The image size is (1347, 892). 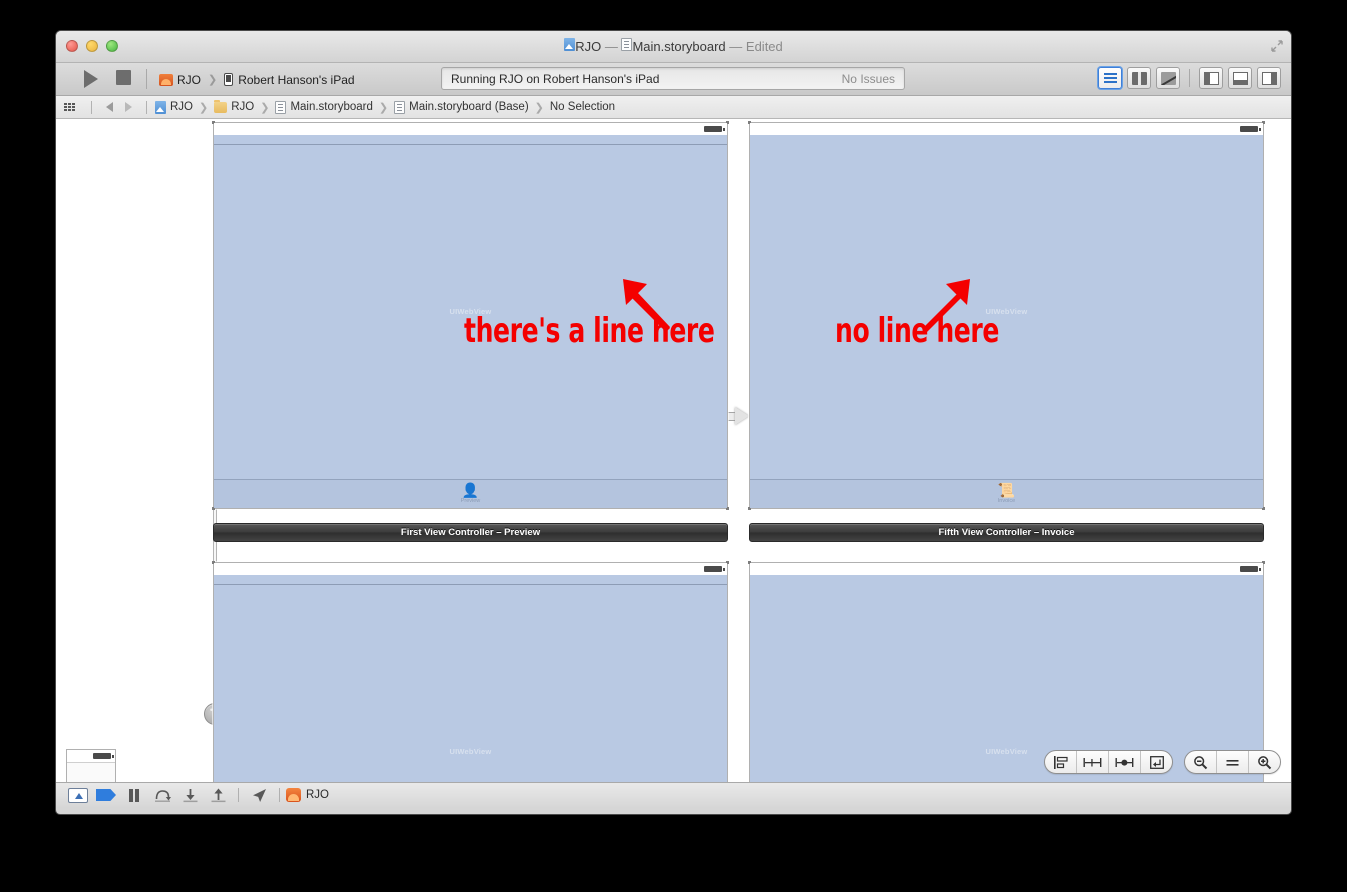 I want to click on pause-button, so click(x=134, y=795).